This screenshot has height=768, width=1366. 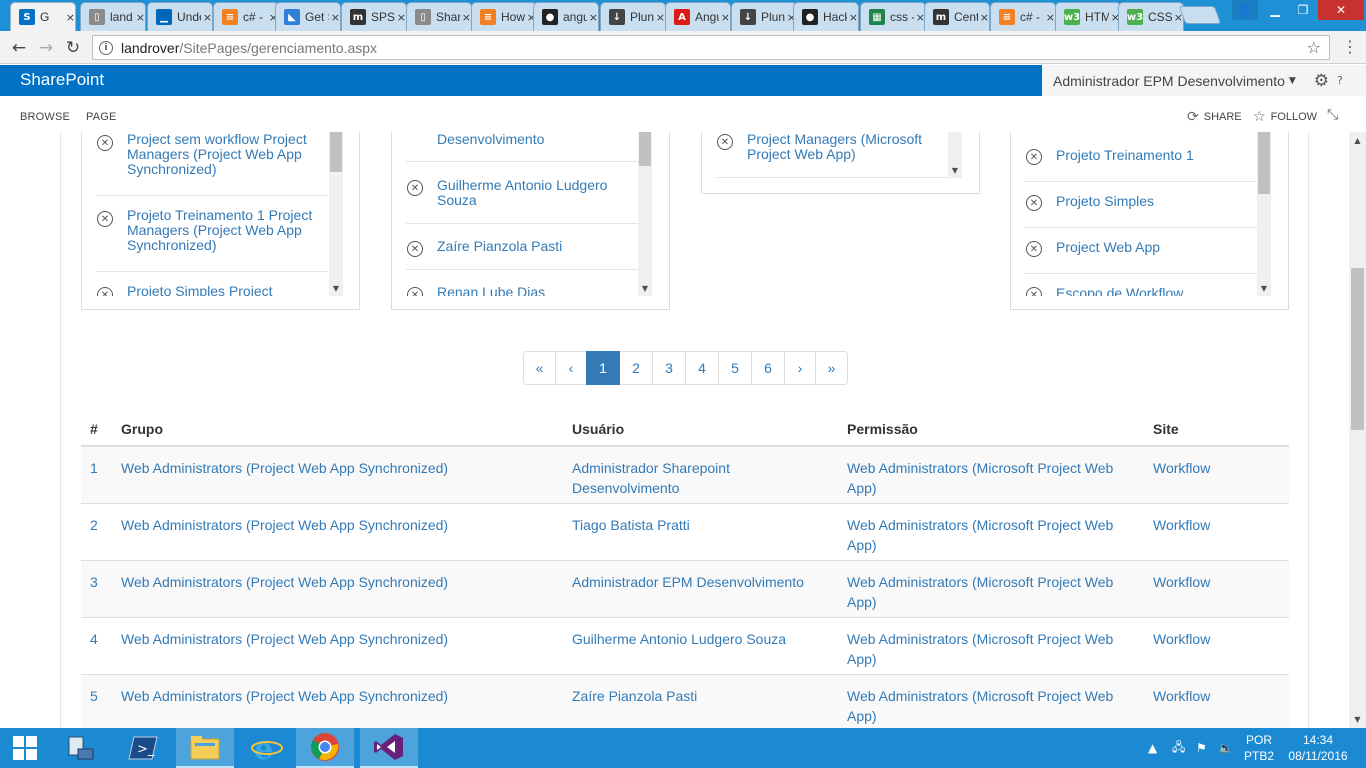 I want to click on user-name: Administrador EPM Desenvolvimento, so click(x=1169, y=81).